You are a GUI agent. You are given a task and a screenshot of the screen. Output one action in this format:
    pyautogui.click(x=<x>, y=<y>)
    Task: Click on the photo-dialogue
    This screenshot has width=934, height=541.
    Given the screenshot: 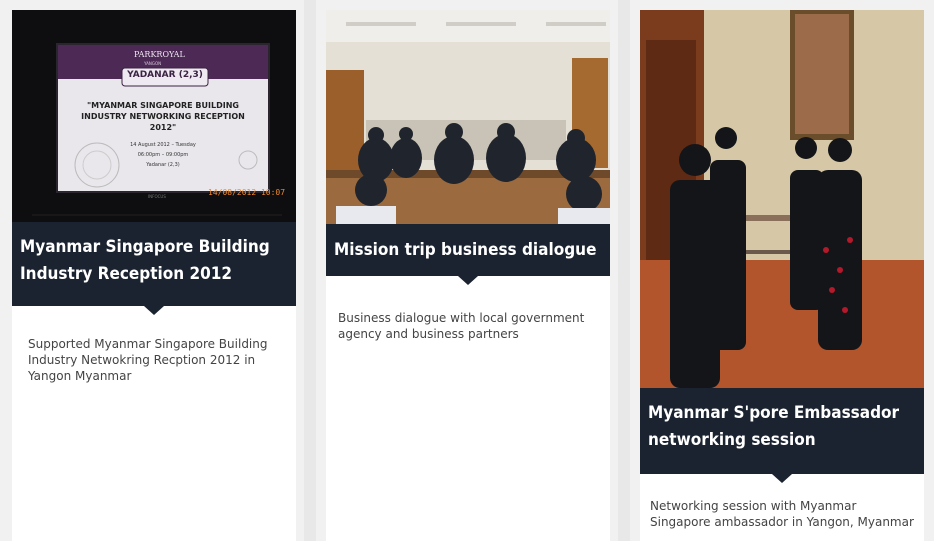 What is the action you would take?
    pyautogui.click(x=468, y=117)
    